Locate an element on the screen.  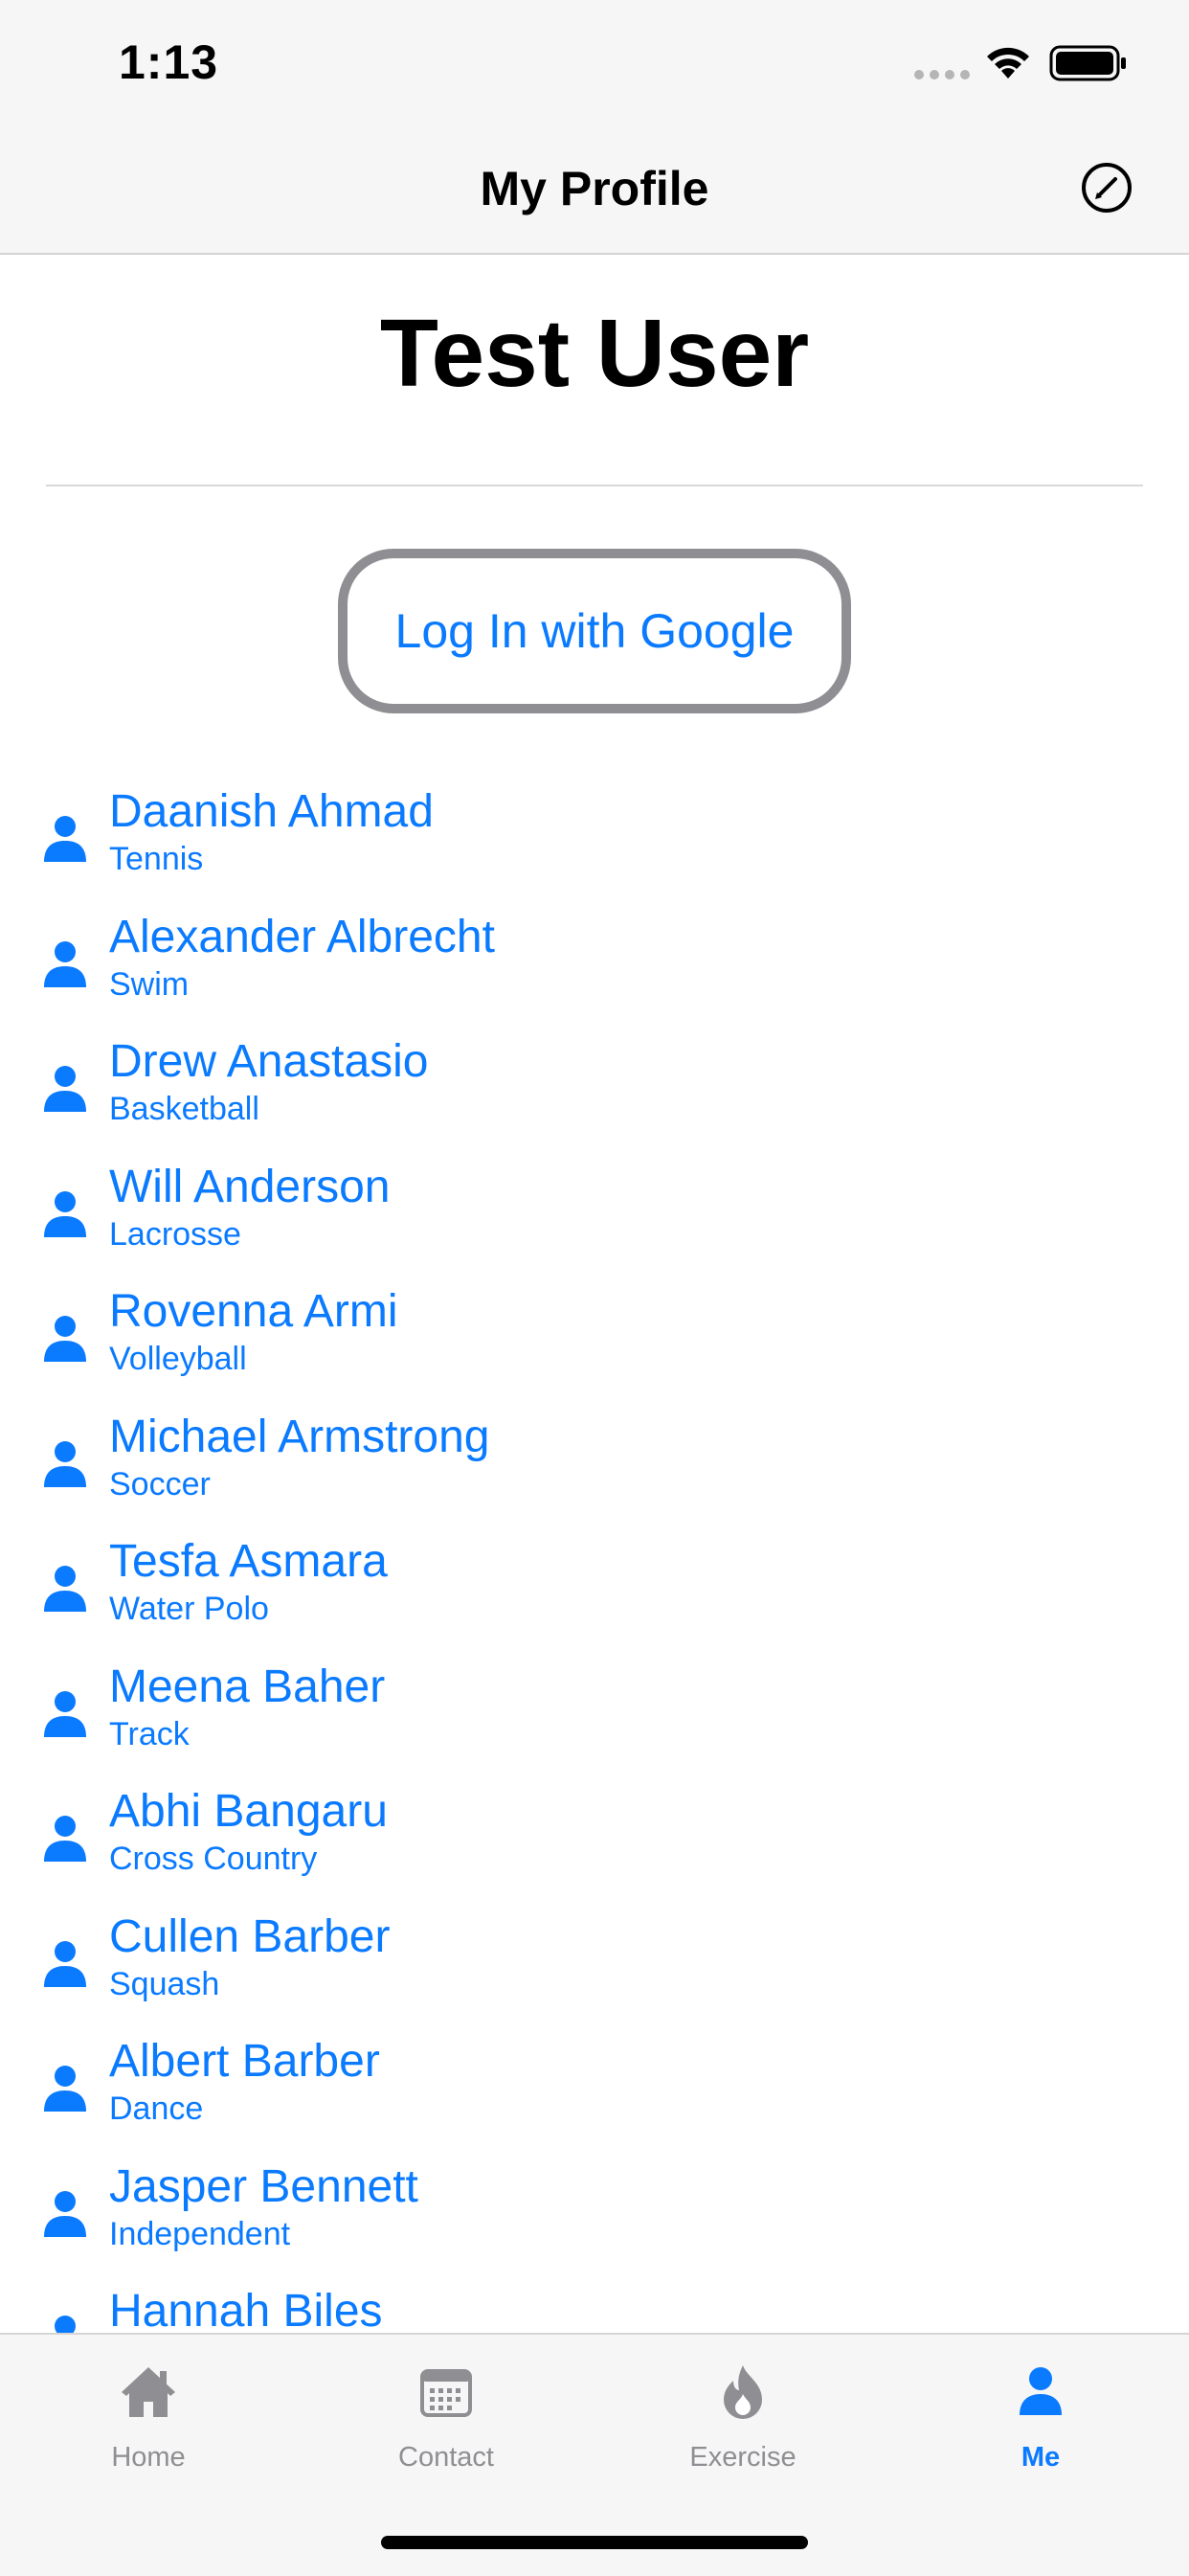
contact-name: Hannah Biles is located at coordinates (246, 2311).